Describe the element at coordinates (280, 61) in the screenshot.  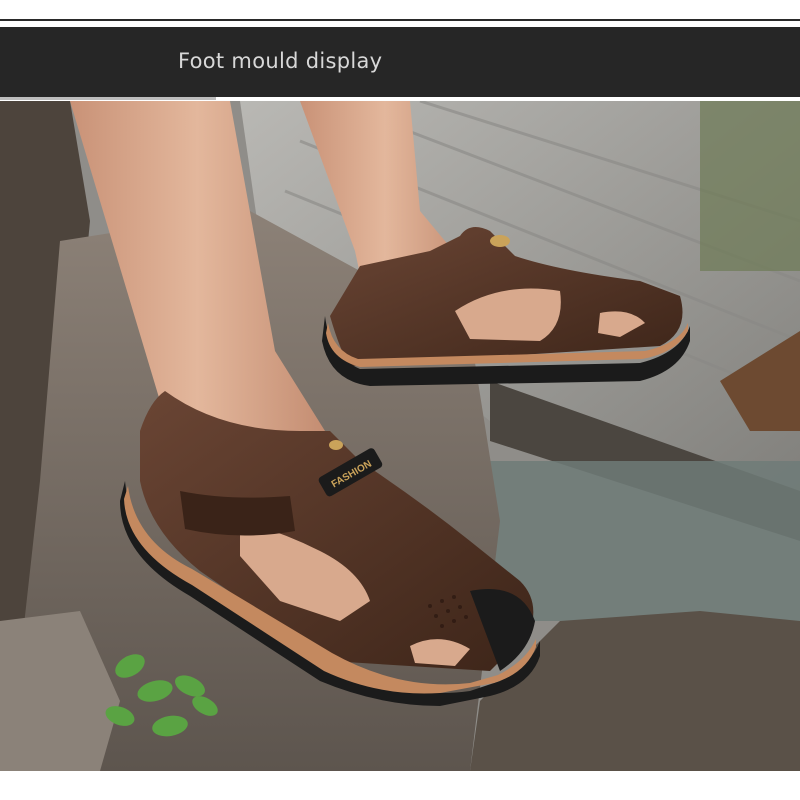
I see `header-title: Foot mould display` at that location.